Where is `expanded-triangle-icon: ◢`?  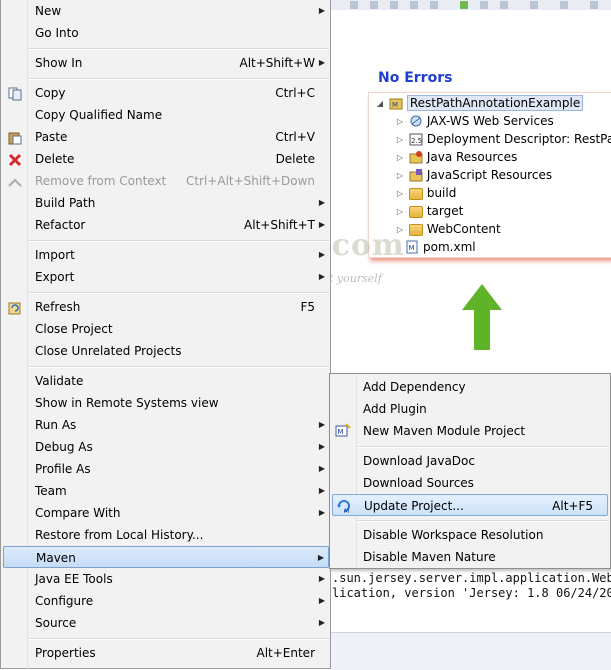 expanded-triangle-icon: ◢ is located at coordinates (380, 104).